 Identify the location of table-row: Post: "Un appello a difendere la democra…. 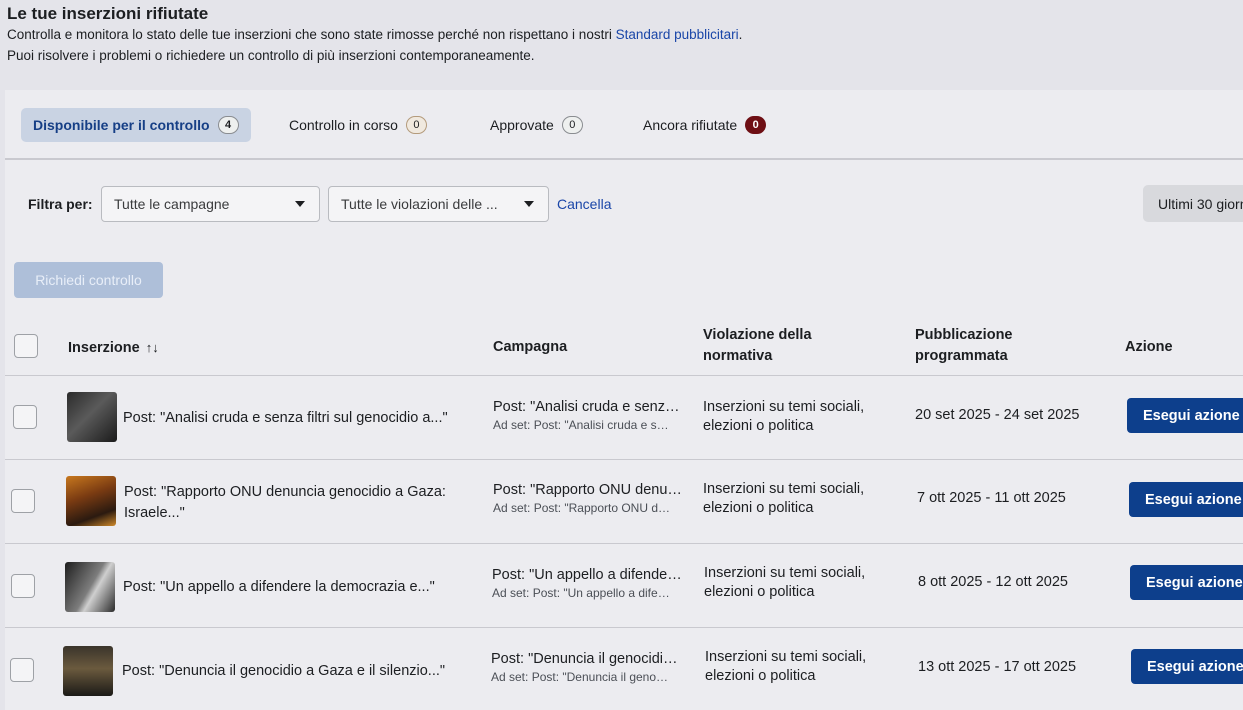
(624, 586).